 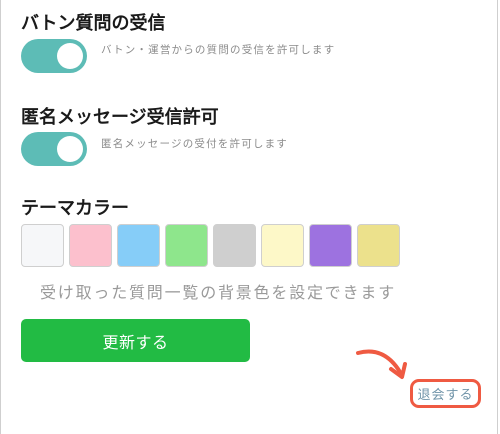 I want to click on theme-note: 受け取った質問一覧の背景色を設定できます, so click(x=218, y=292).